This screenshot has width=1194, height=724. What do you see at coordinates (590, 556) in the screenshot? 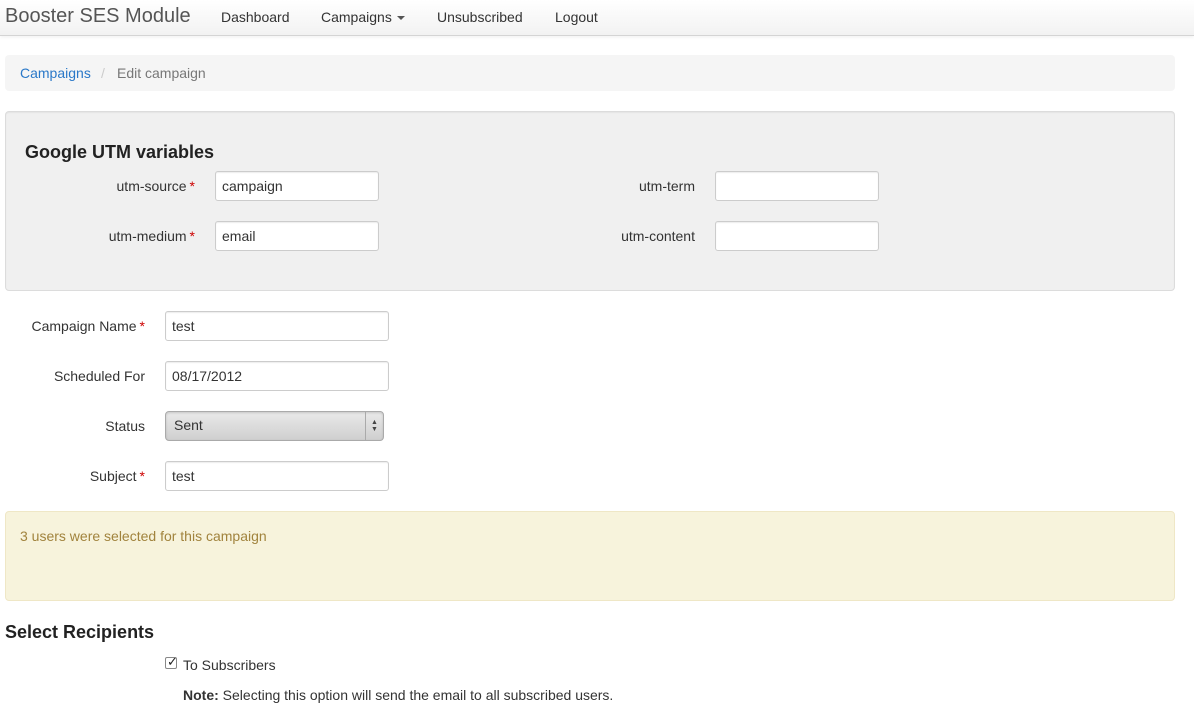
I see `selected-users-alert: 3 users were selected for this campaign` at bounding box center [590, 556].